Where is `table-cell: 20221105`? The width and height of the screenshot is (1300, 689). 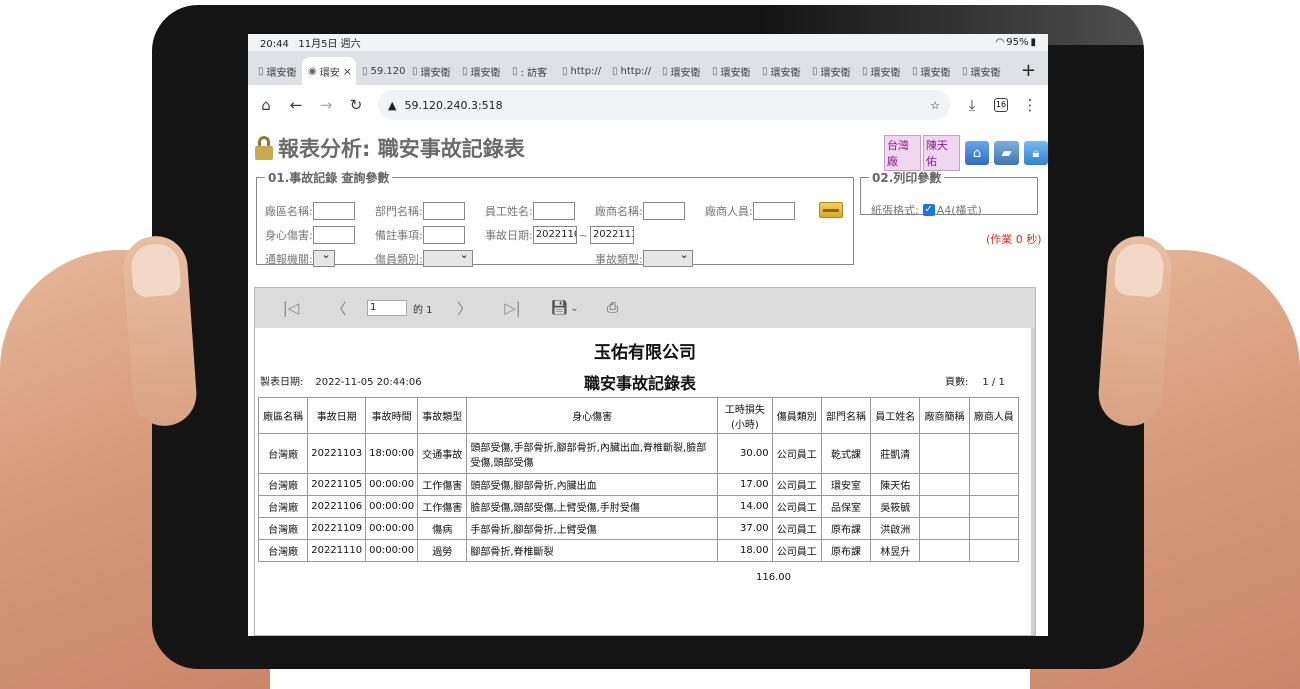
table-cell: 20221105 is located at coordinates (337, 484).